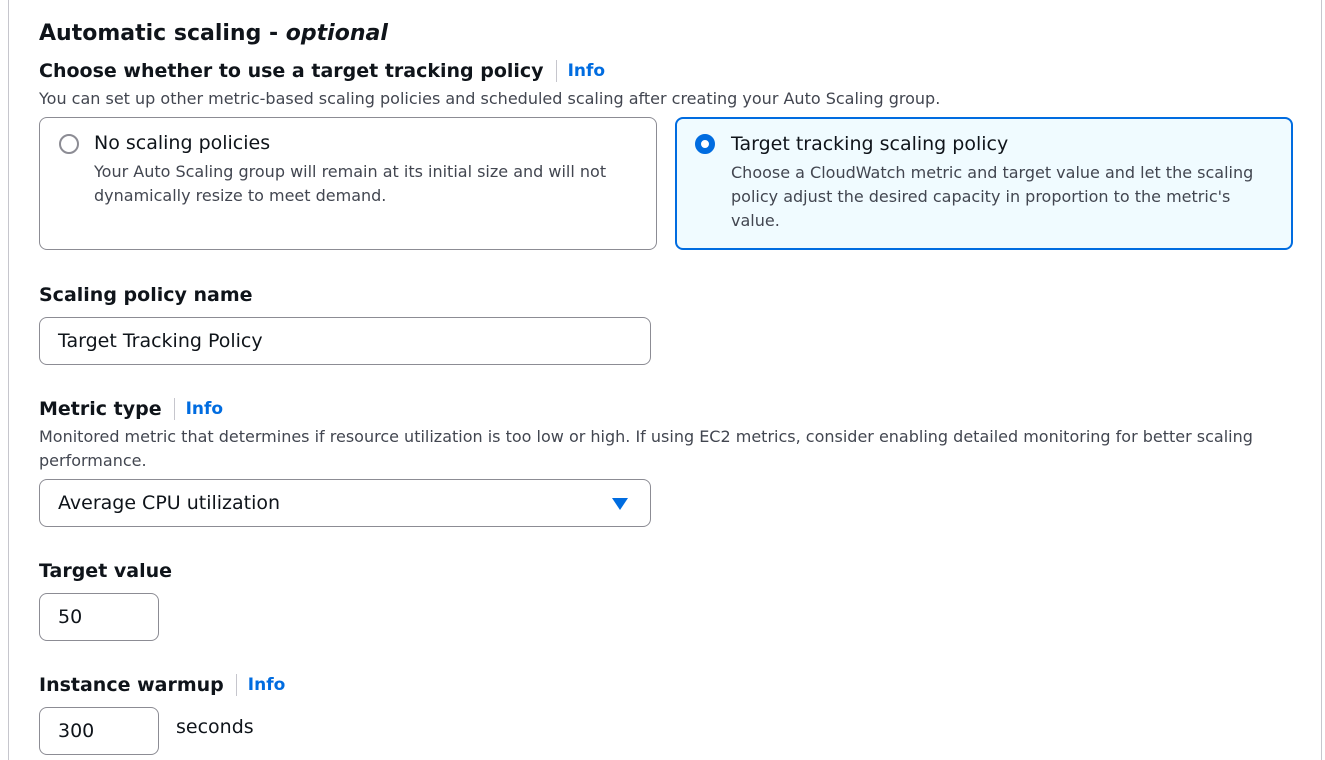 The width and height of the screenshot is (1325, 760). Describe the element at coordinates (705, 144) in the screenshot. I see `radio-target-tracking-policy` at that location.